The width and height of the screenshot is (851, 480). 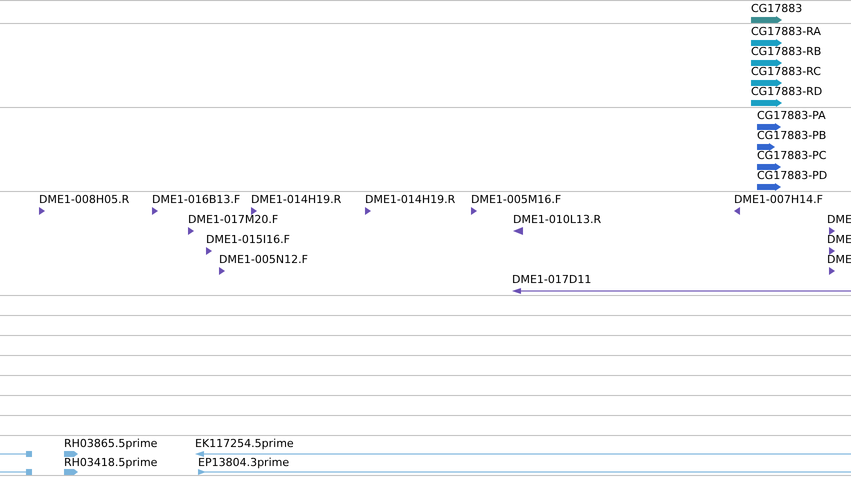 I want to click on feature-label: CG17883-PA, so click(x=791, y=115).